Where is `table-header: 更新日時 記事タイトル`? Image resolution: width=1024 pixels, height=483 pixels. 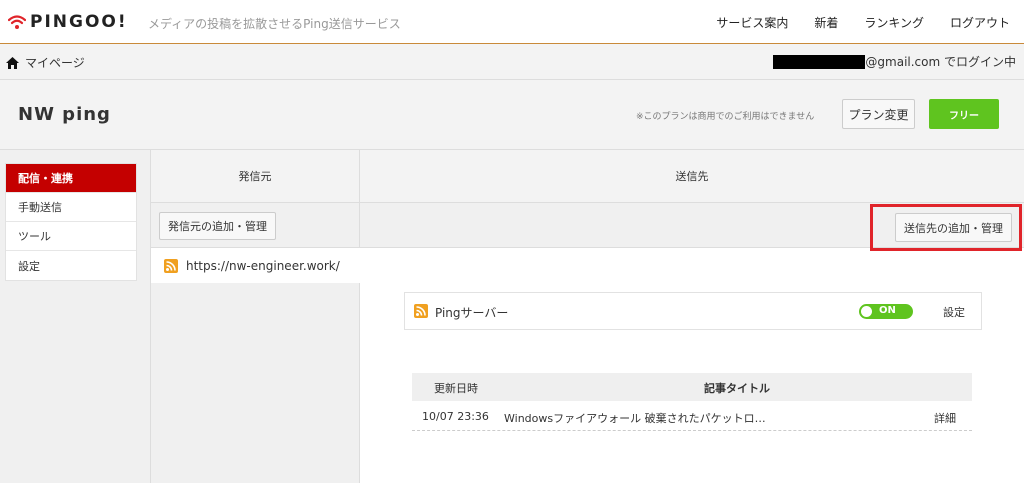 table-header: 更新日時 記事タイトル is located at coordinates (692, 387).